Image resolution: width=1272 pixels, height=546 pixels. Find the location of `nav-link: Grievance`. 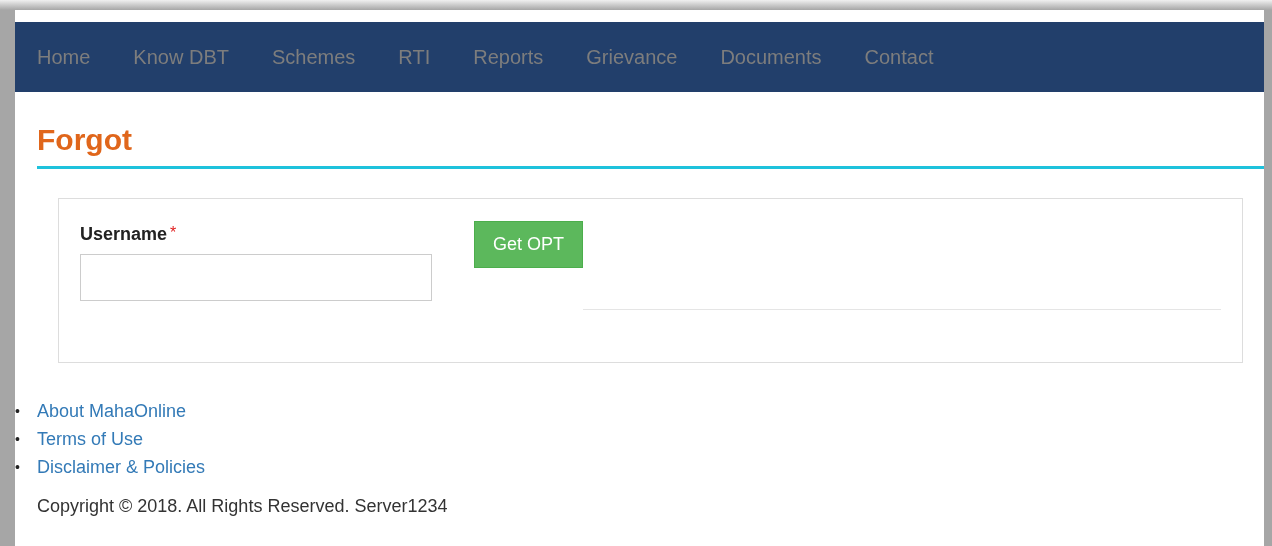

nav-link: Grievance is located at coordinates (632, 57).